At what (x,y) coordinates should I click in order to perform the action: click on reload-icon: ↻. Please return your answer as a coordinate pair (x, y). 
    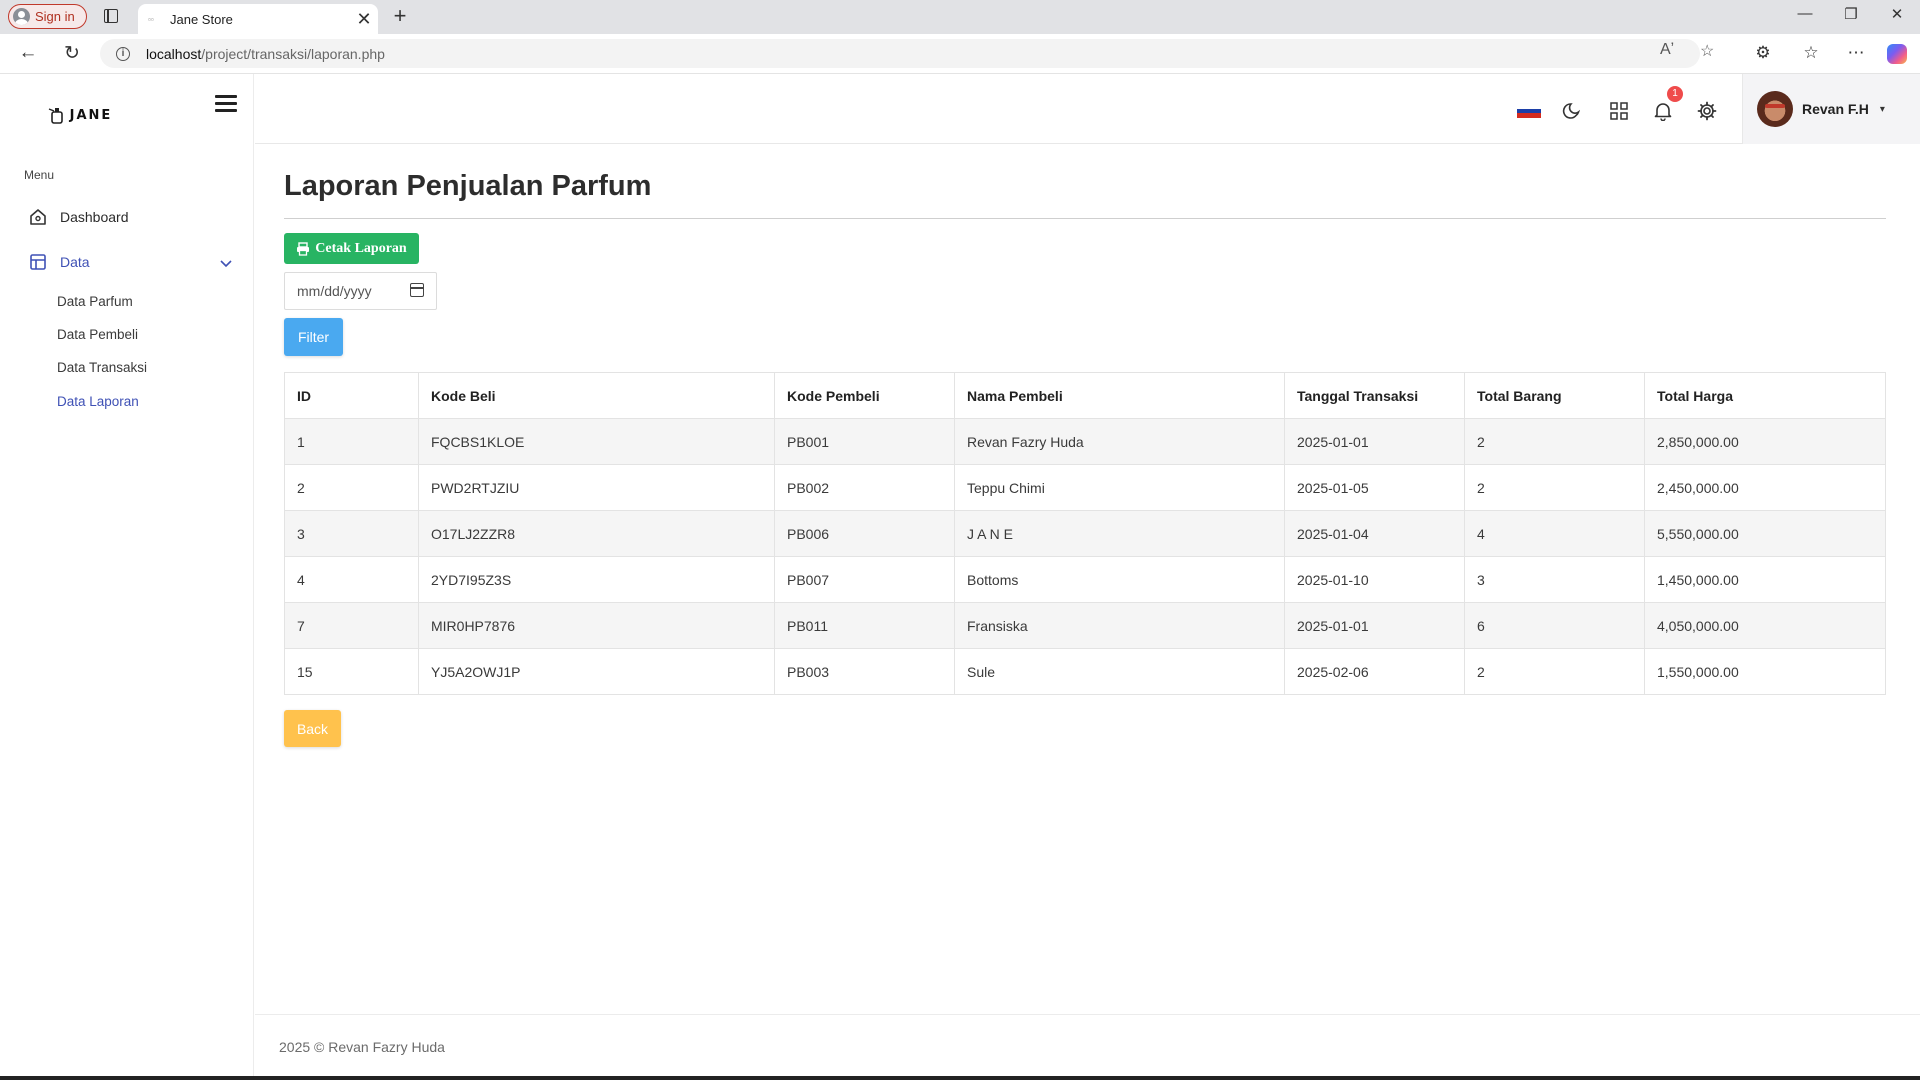
    Looking at the image, I should click on (72, 53).